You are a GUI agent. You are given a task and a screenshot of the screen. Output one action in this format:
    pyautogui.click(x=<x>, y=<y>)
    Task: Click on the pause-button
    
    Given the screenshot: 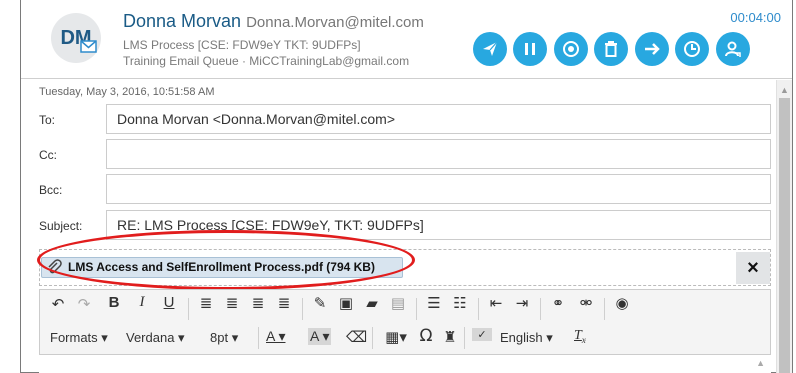 What is the action you would take?
    pyautogui.click(x=530, y=49)
    